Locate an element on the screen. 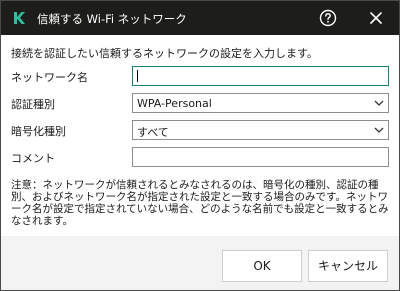 The height and width of the screenshot is (291, 400). network-name-input is located at coordinates (260, 76).